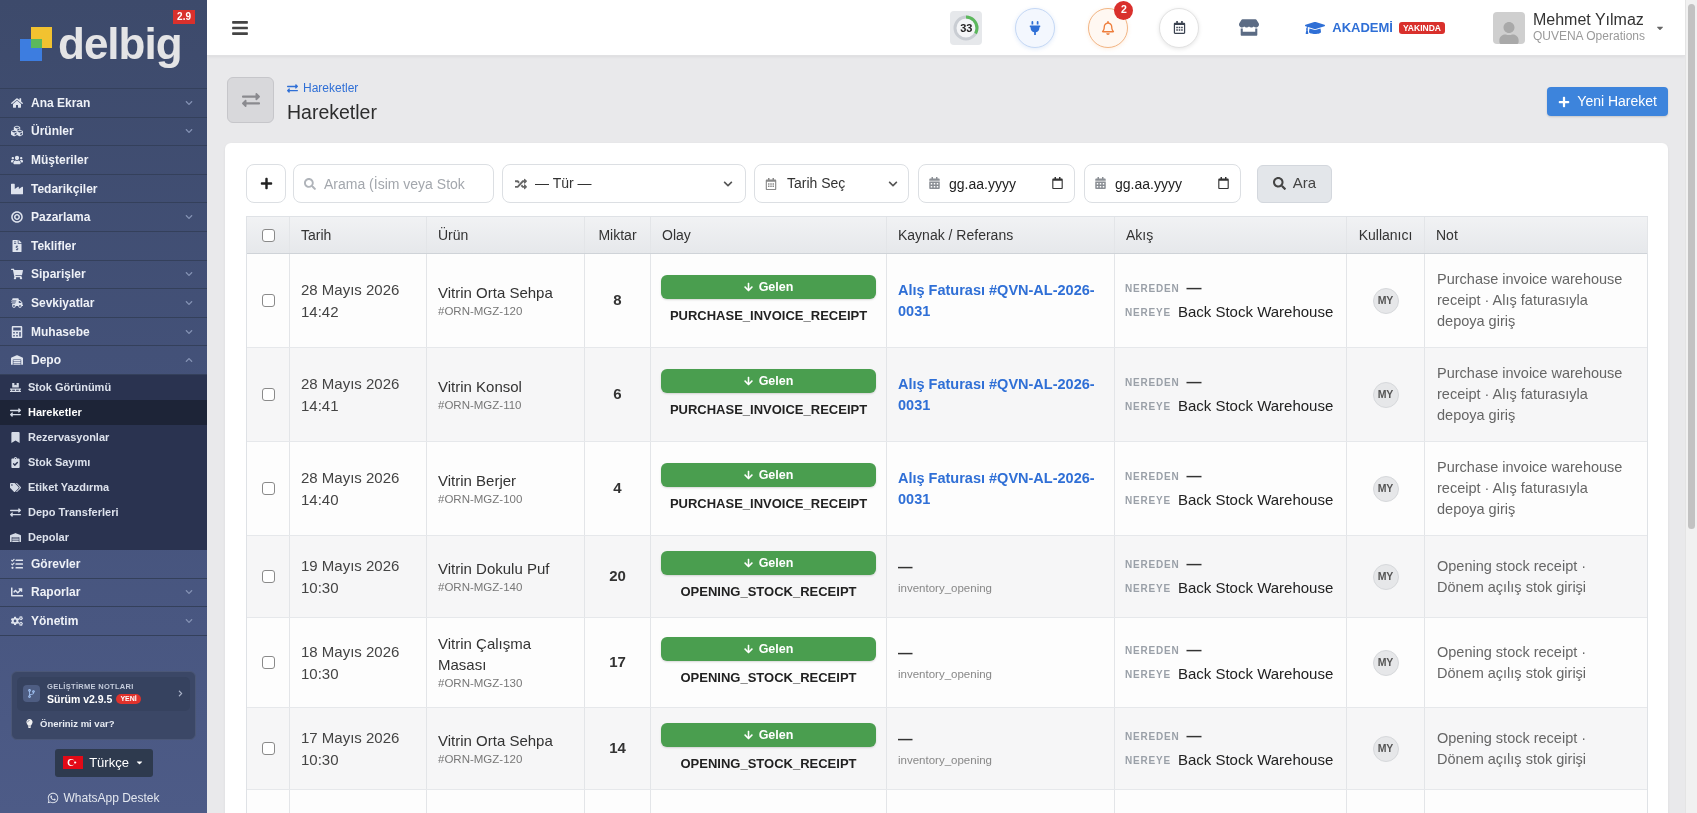 Image resolution: width=1697 pixels, height=813 pixels. What do you see at coordinates (103, 132) in the screenshot?
I see `sidebar-item: Ürünler` at bounding box center [103, 132].